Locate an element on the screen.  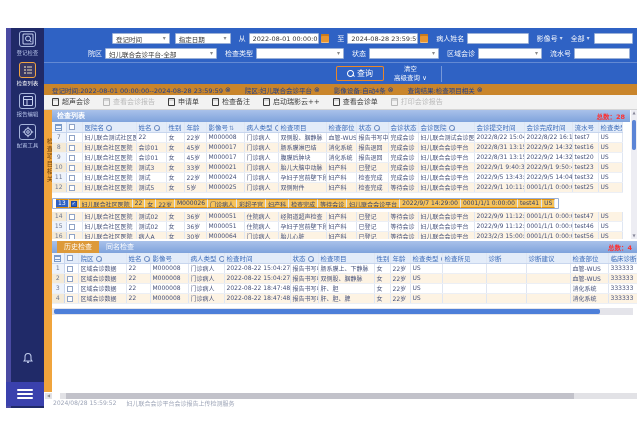
toolbar-button-cloud-launch: 启动瑞影云++ is located at coordinates (291, 102).